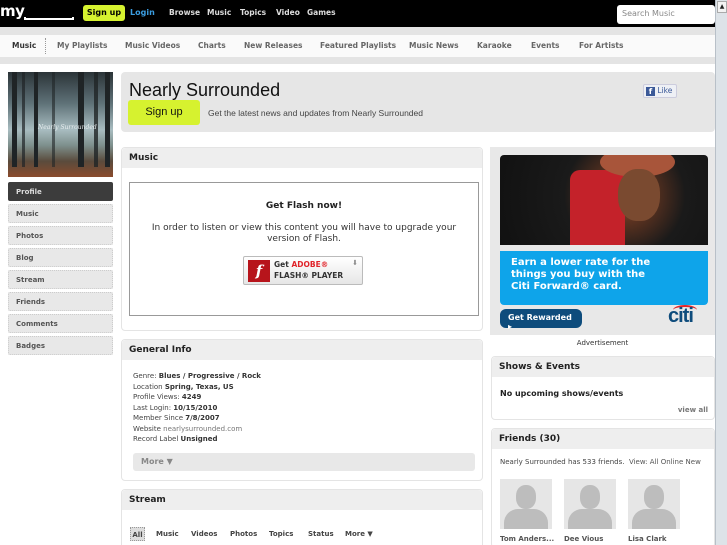 Image resolution: width=727 pixels, height=545 pixels. What do you see at coordinates (303, 270) in the screenshot?
I see `get-flash-button: f Get ADOBE® FLASH® PLAYER ⬇` at bounding box center [303, 270].